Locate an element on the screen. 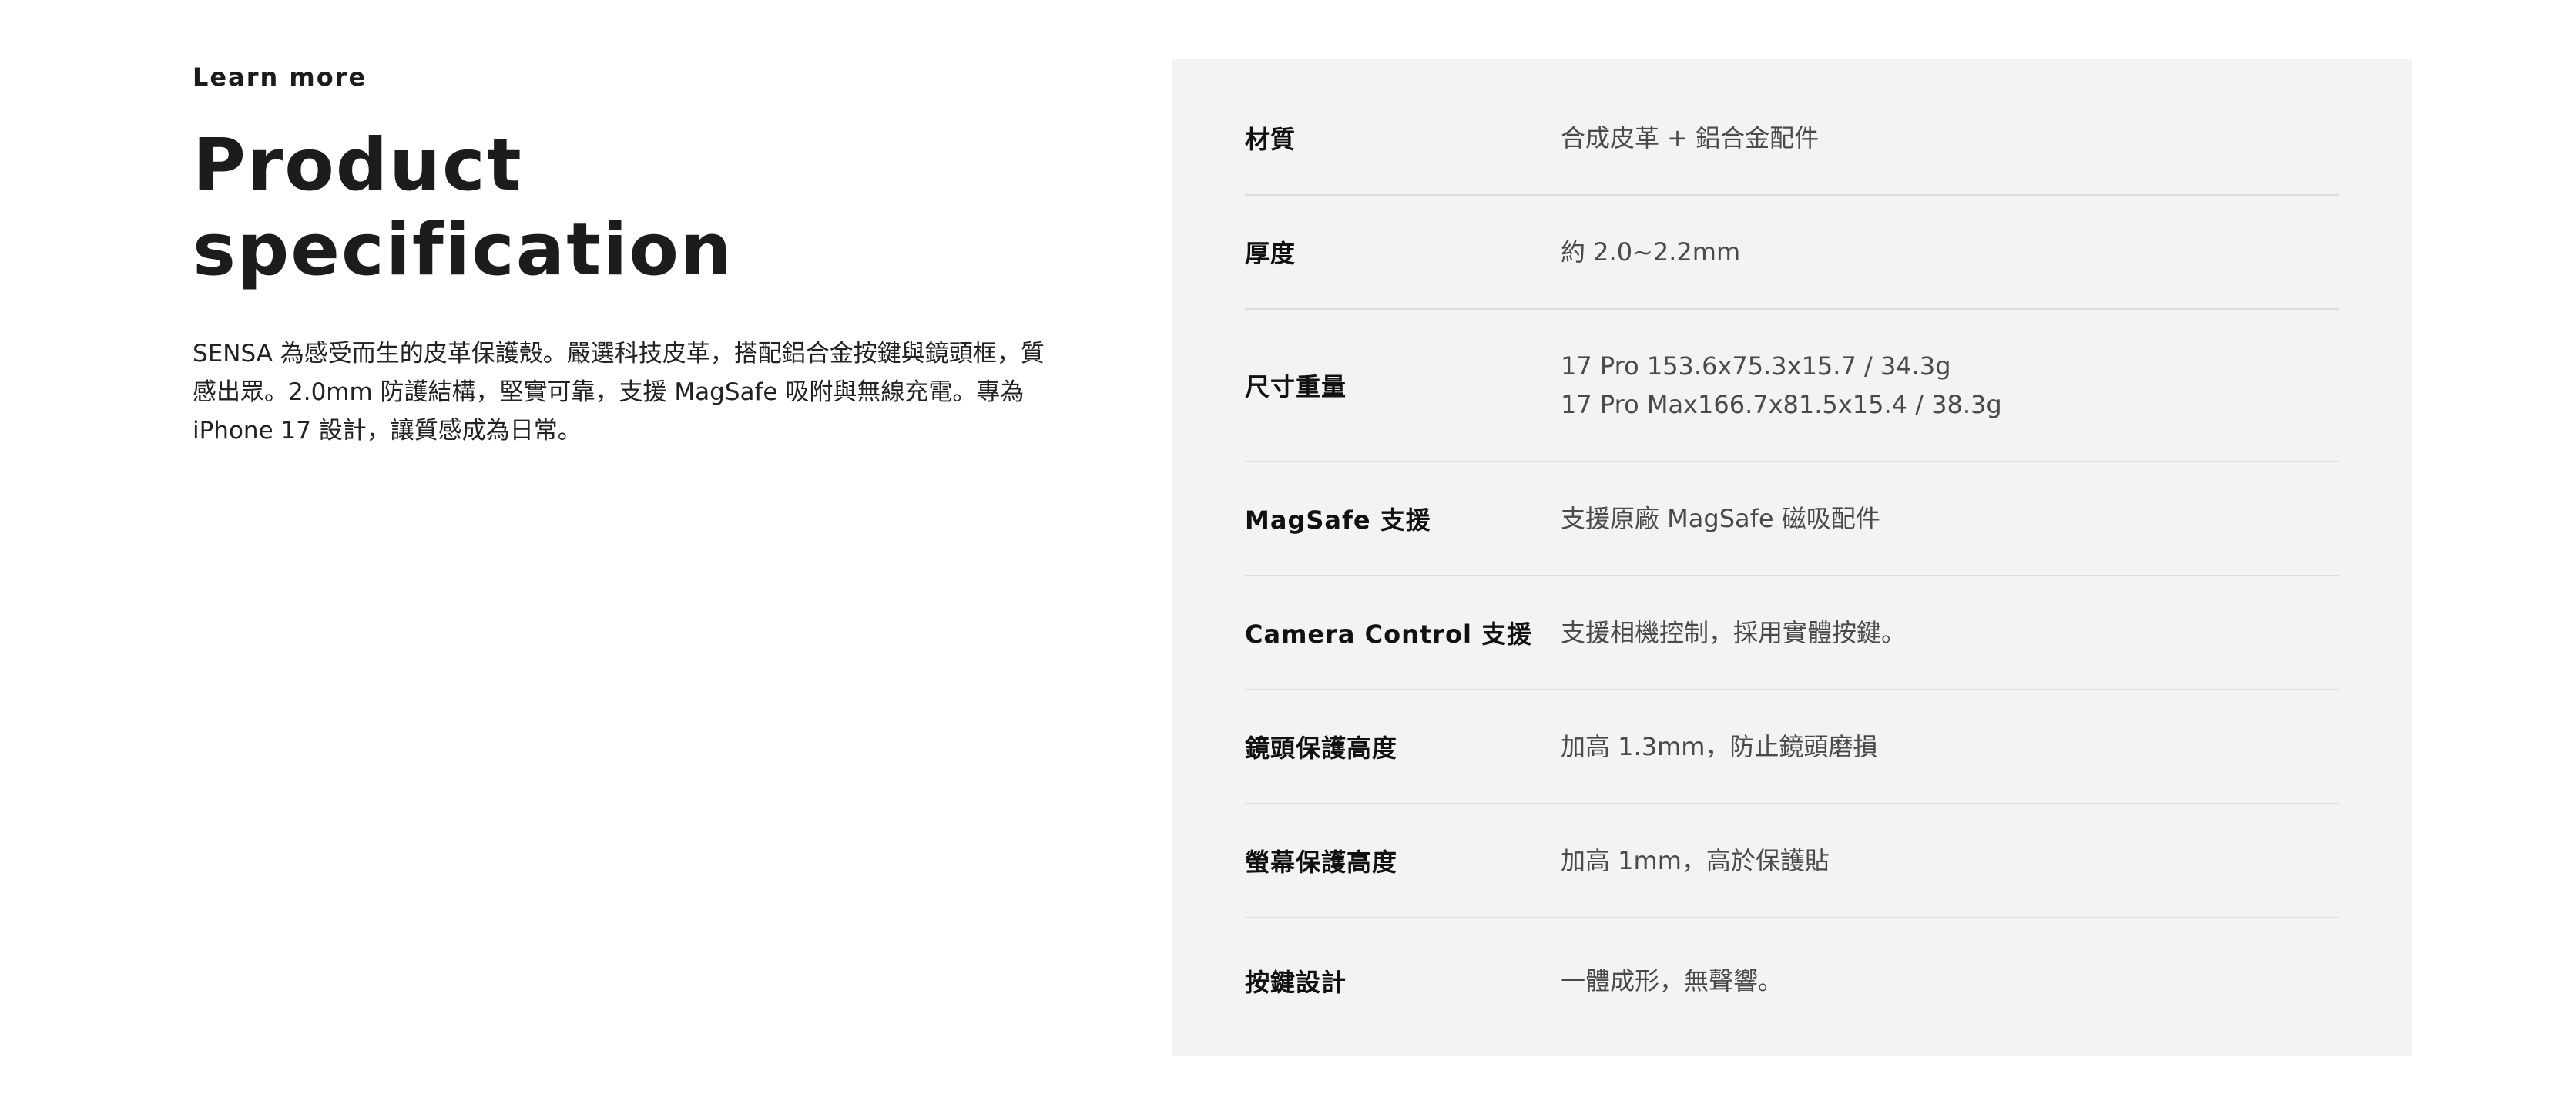 The height and width of the screenshot is (1108, 2576). spec-value: 支援相機控制，採用實體按鍵。 is located at coordinates (1734, 633).